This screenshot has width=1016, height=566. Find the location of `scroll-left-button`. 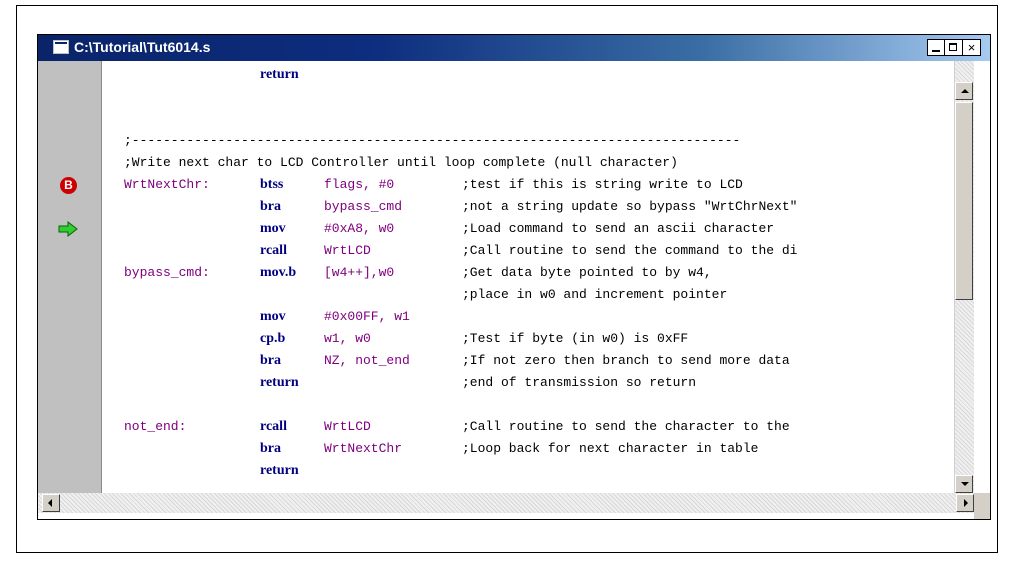

scroll-left-button is located at coordinates (51, 503).